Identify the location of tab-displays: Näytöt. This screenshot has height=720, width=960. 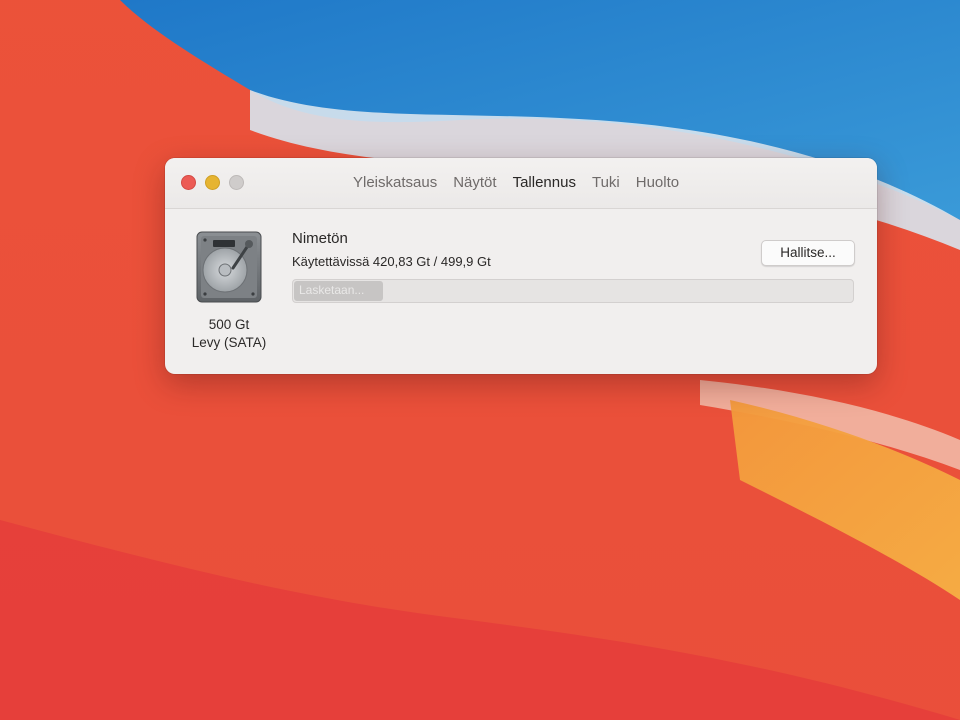
(474, 182).